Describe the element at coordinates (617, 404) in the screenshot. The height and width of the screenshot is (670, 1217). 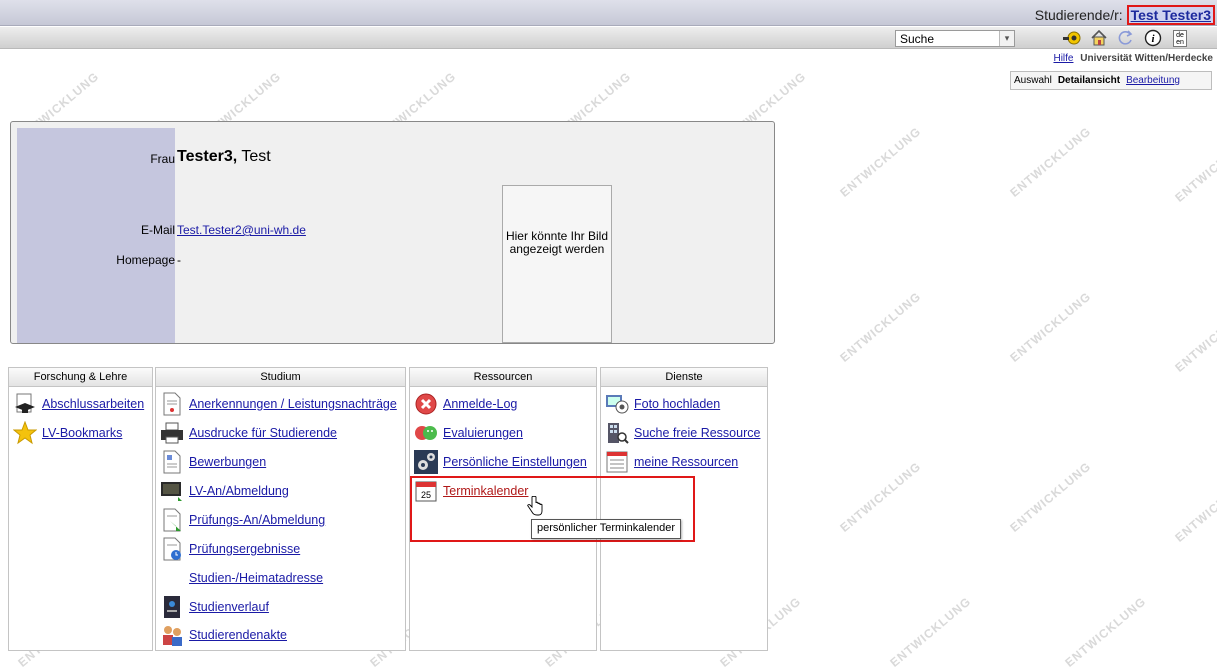
I see `photo-upload-icon` at that location.